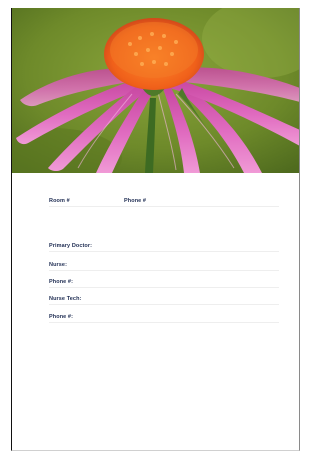 The width and height of the screenshot is (320, 453). What do you see at coordinates (164, 206) in the screenshot?
I see `room-entry-line` at bounding box center [164, 206].